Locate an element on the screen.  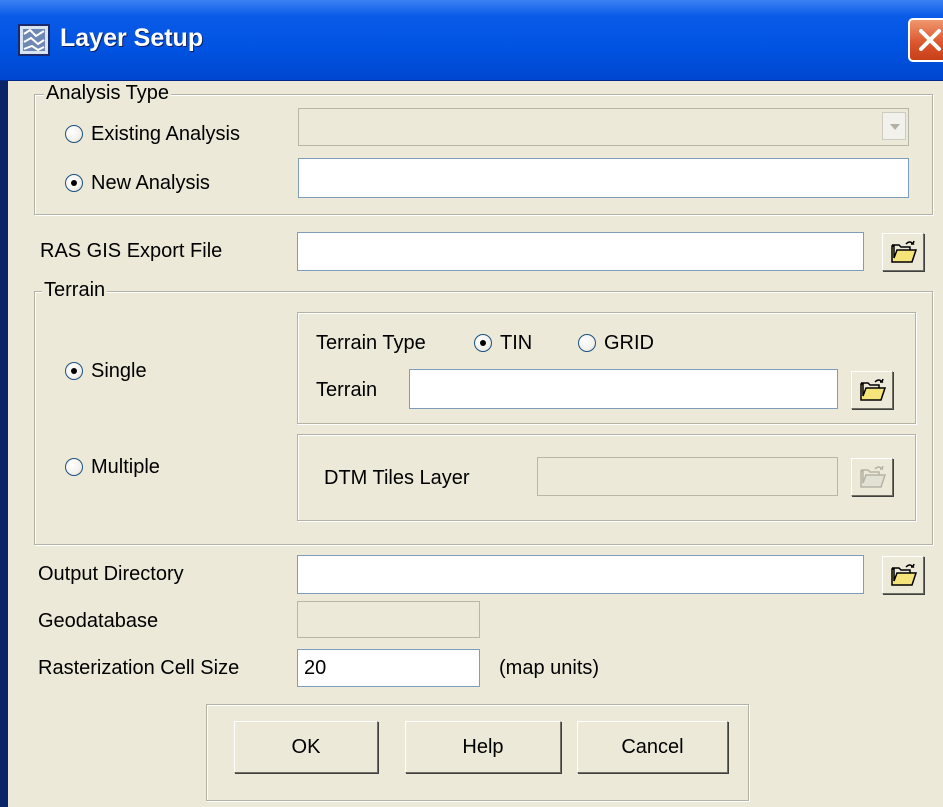
terrain-label: Terrain is located at coordinates (347, 390).